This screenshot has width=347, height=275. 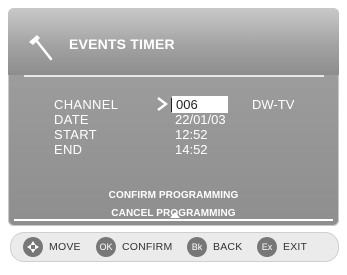 What do you see at coordinates (173, 195) in the screenshot?
I see `confirm-programming-button: CONFIRM PROGRAMMING` at bounding box center [173, 195].